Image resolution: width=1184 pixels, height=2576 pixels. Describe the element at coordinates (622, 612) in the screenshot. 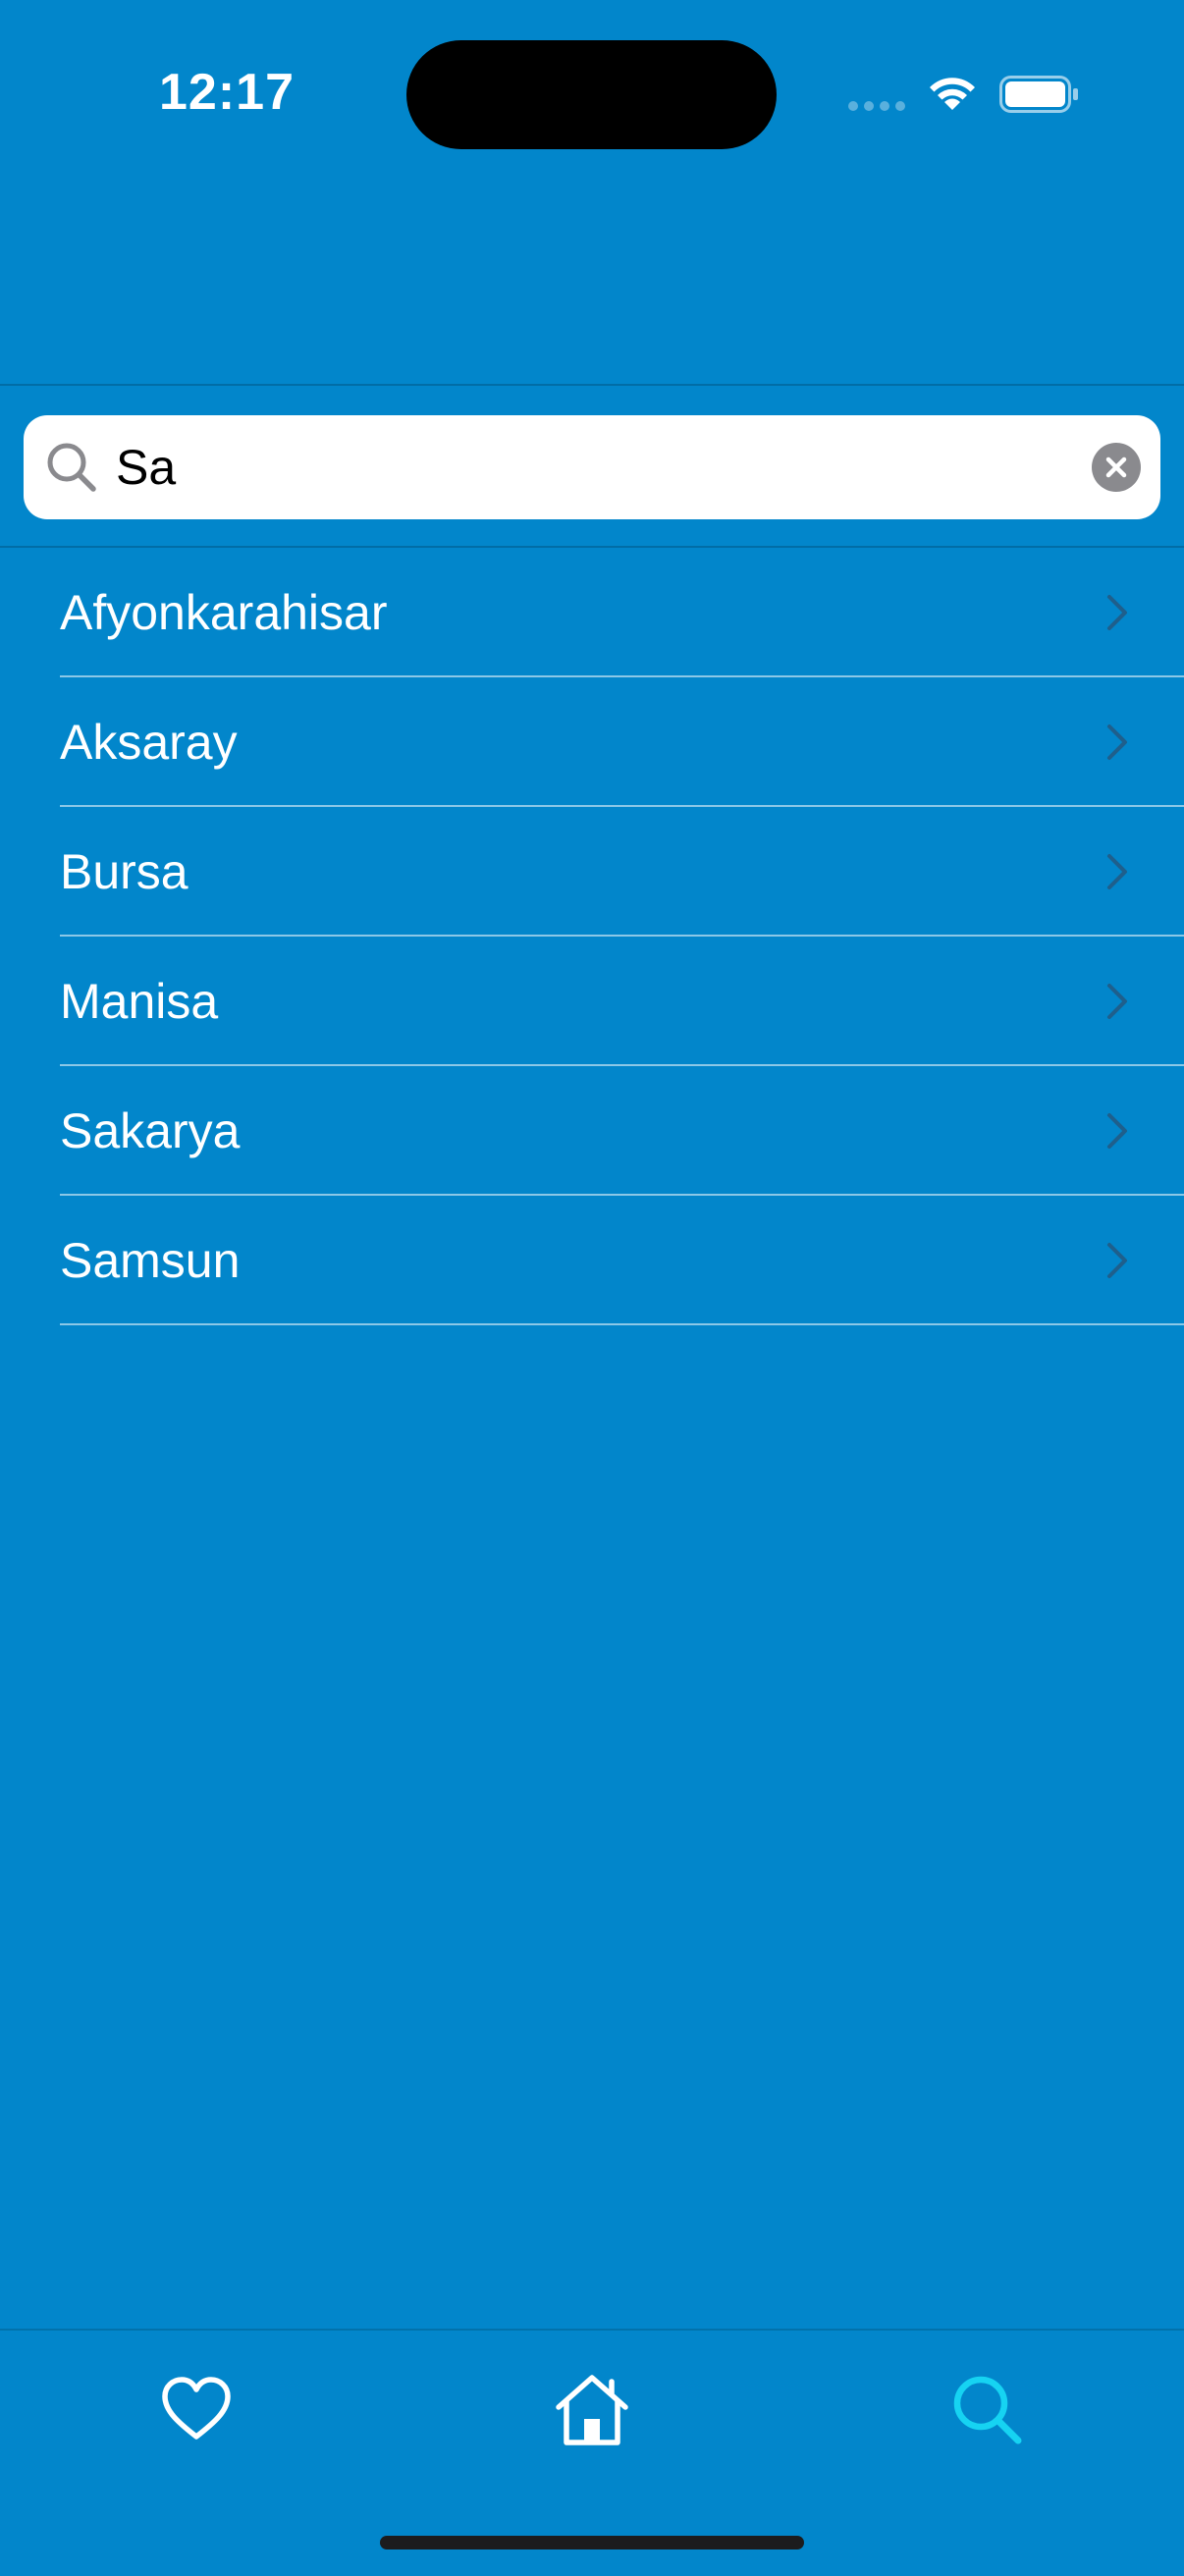

I see `list-item: Afyonkarahisar` at that location.